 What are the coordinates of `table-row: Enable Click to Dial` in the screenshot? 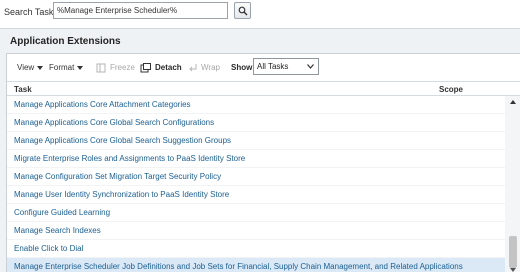 It's located at (256, 249).